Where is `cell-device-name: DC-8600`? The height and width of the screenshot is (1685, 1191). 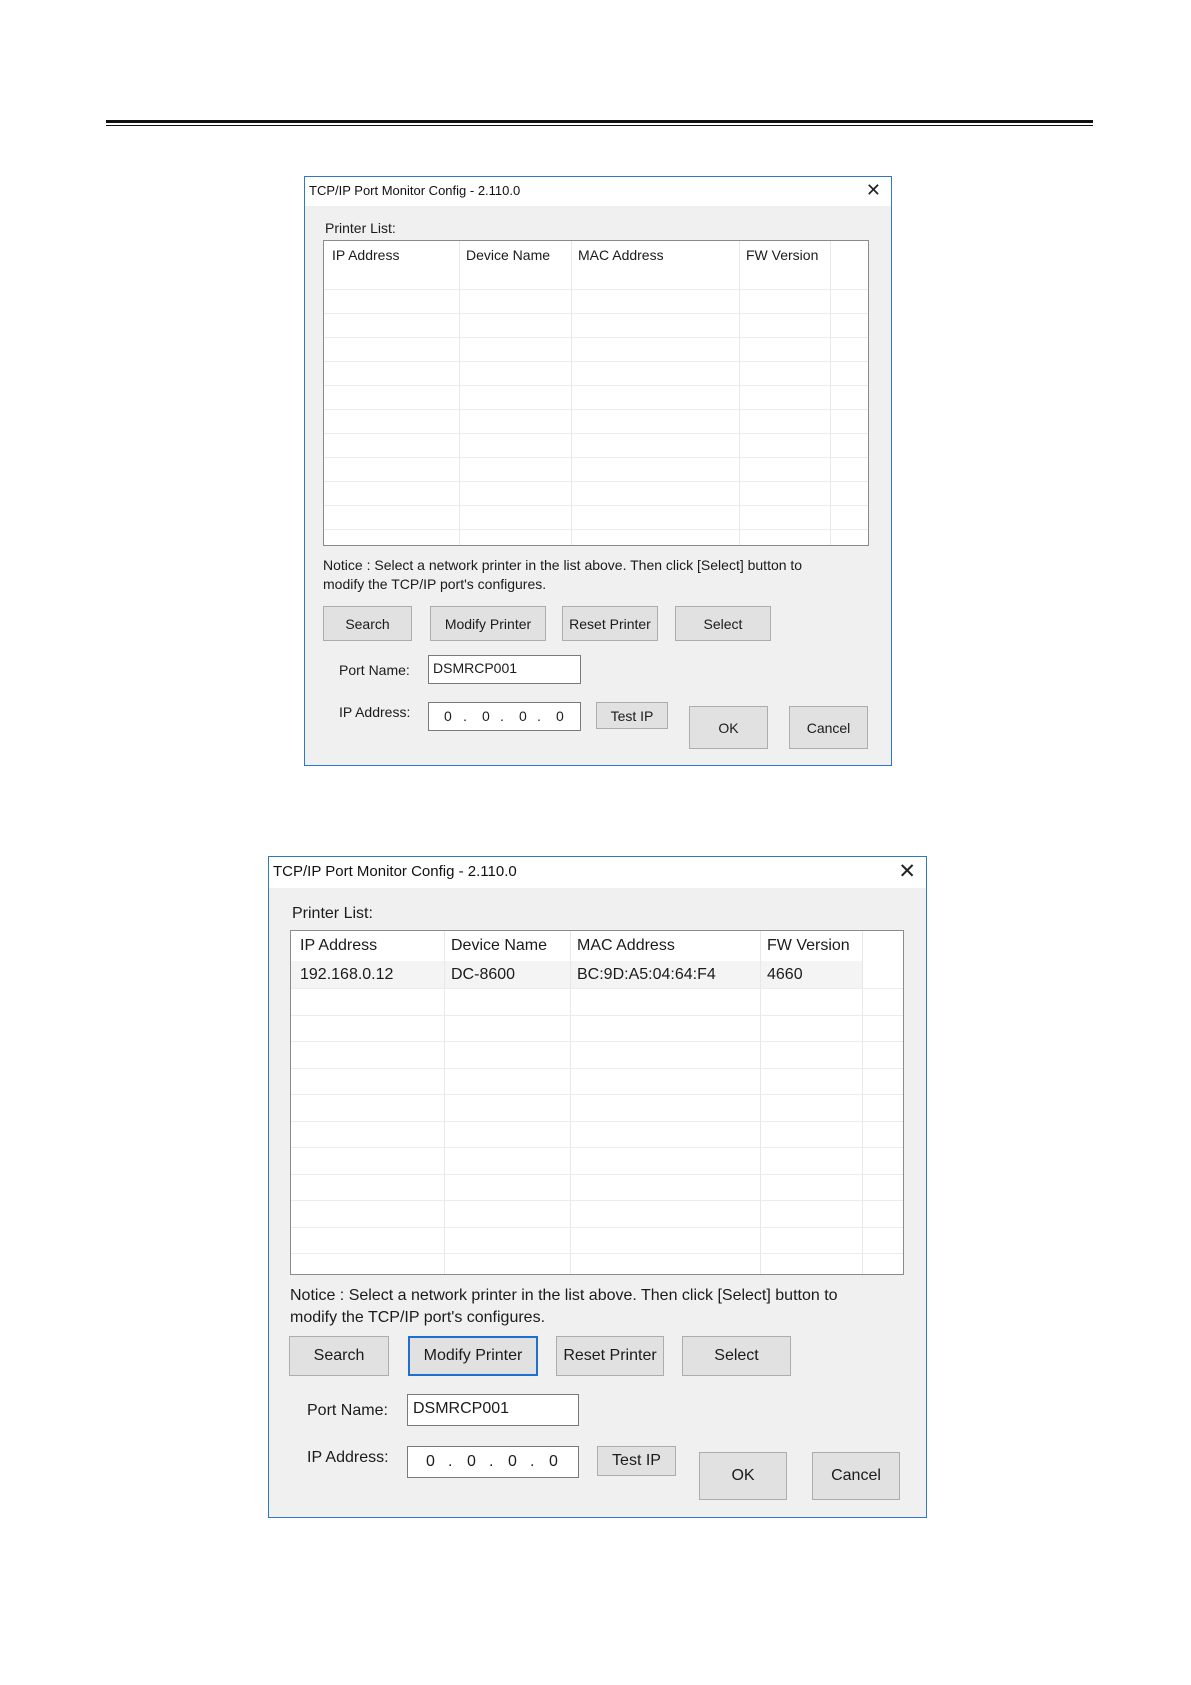 cell-device-name: DC-8600 is located at coordinates (483, 974).